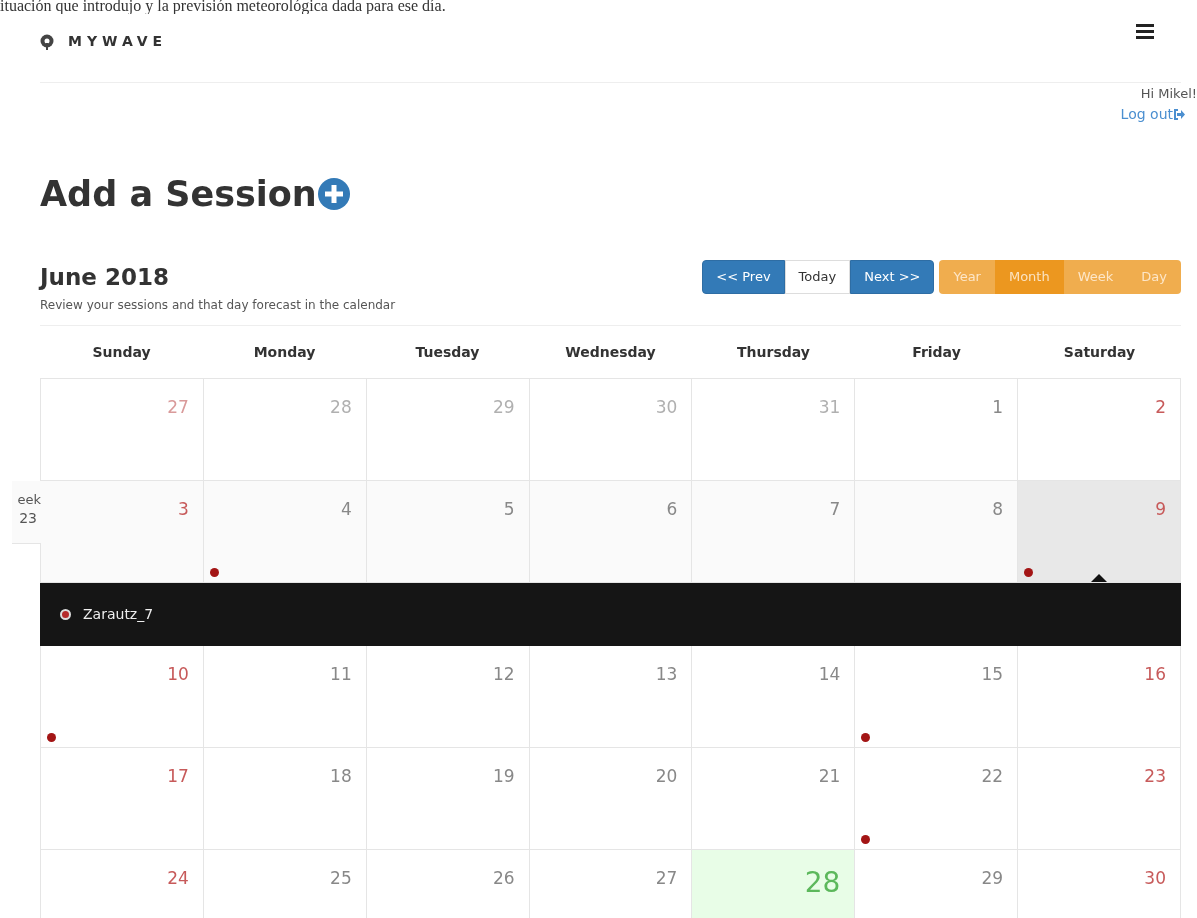  I want to click on day-number: 11, so click(341, 674).